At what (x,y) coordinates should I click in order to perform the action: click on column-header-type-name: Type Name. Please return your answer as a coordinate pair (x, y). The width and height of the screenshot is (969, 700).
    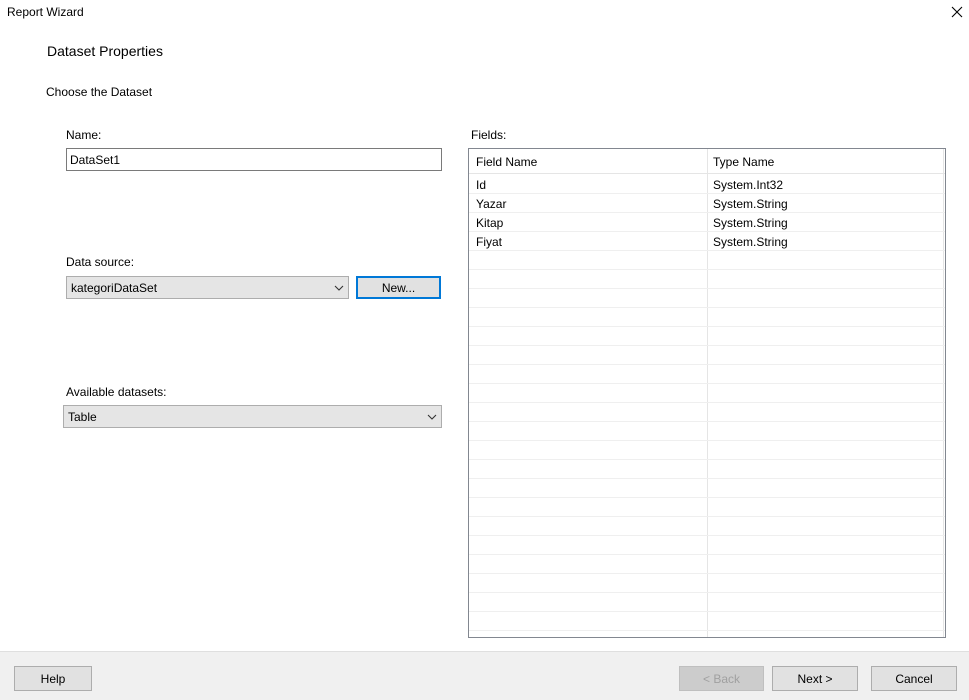
    Looking at the image, I should click on (743, 162).